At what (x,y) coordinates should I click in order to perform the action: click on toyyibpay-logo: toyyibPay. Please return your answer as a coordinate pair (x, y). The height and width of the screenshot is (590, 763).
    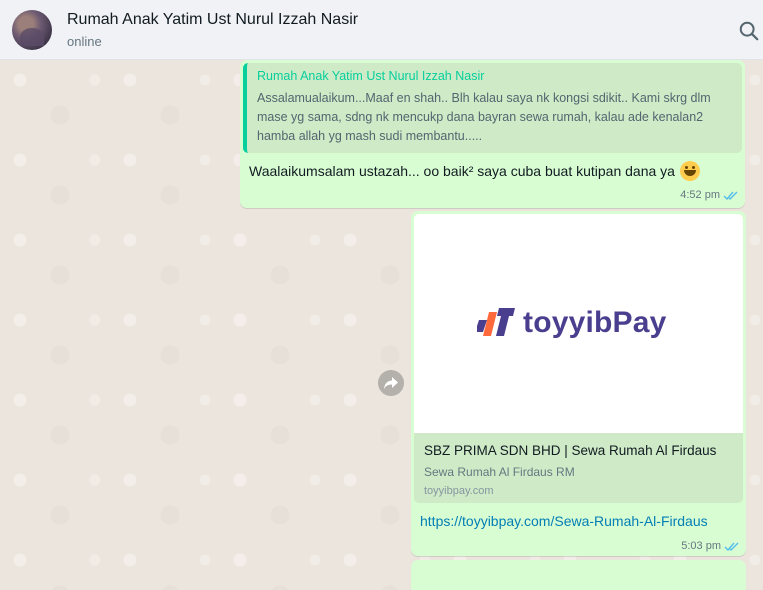
    Looking at the image, I should click on (572, 323).